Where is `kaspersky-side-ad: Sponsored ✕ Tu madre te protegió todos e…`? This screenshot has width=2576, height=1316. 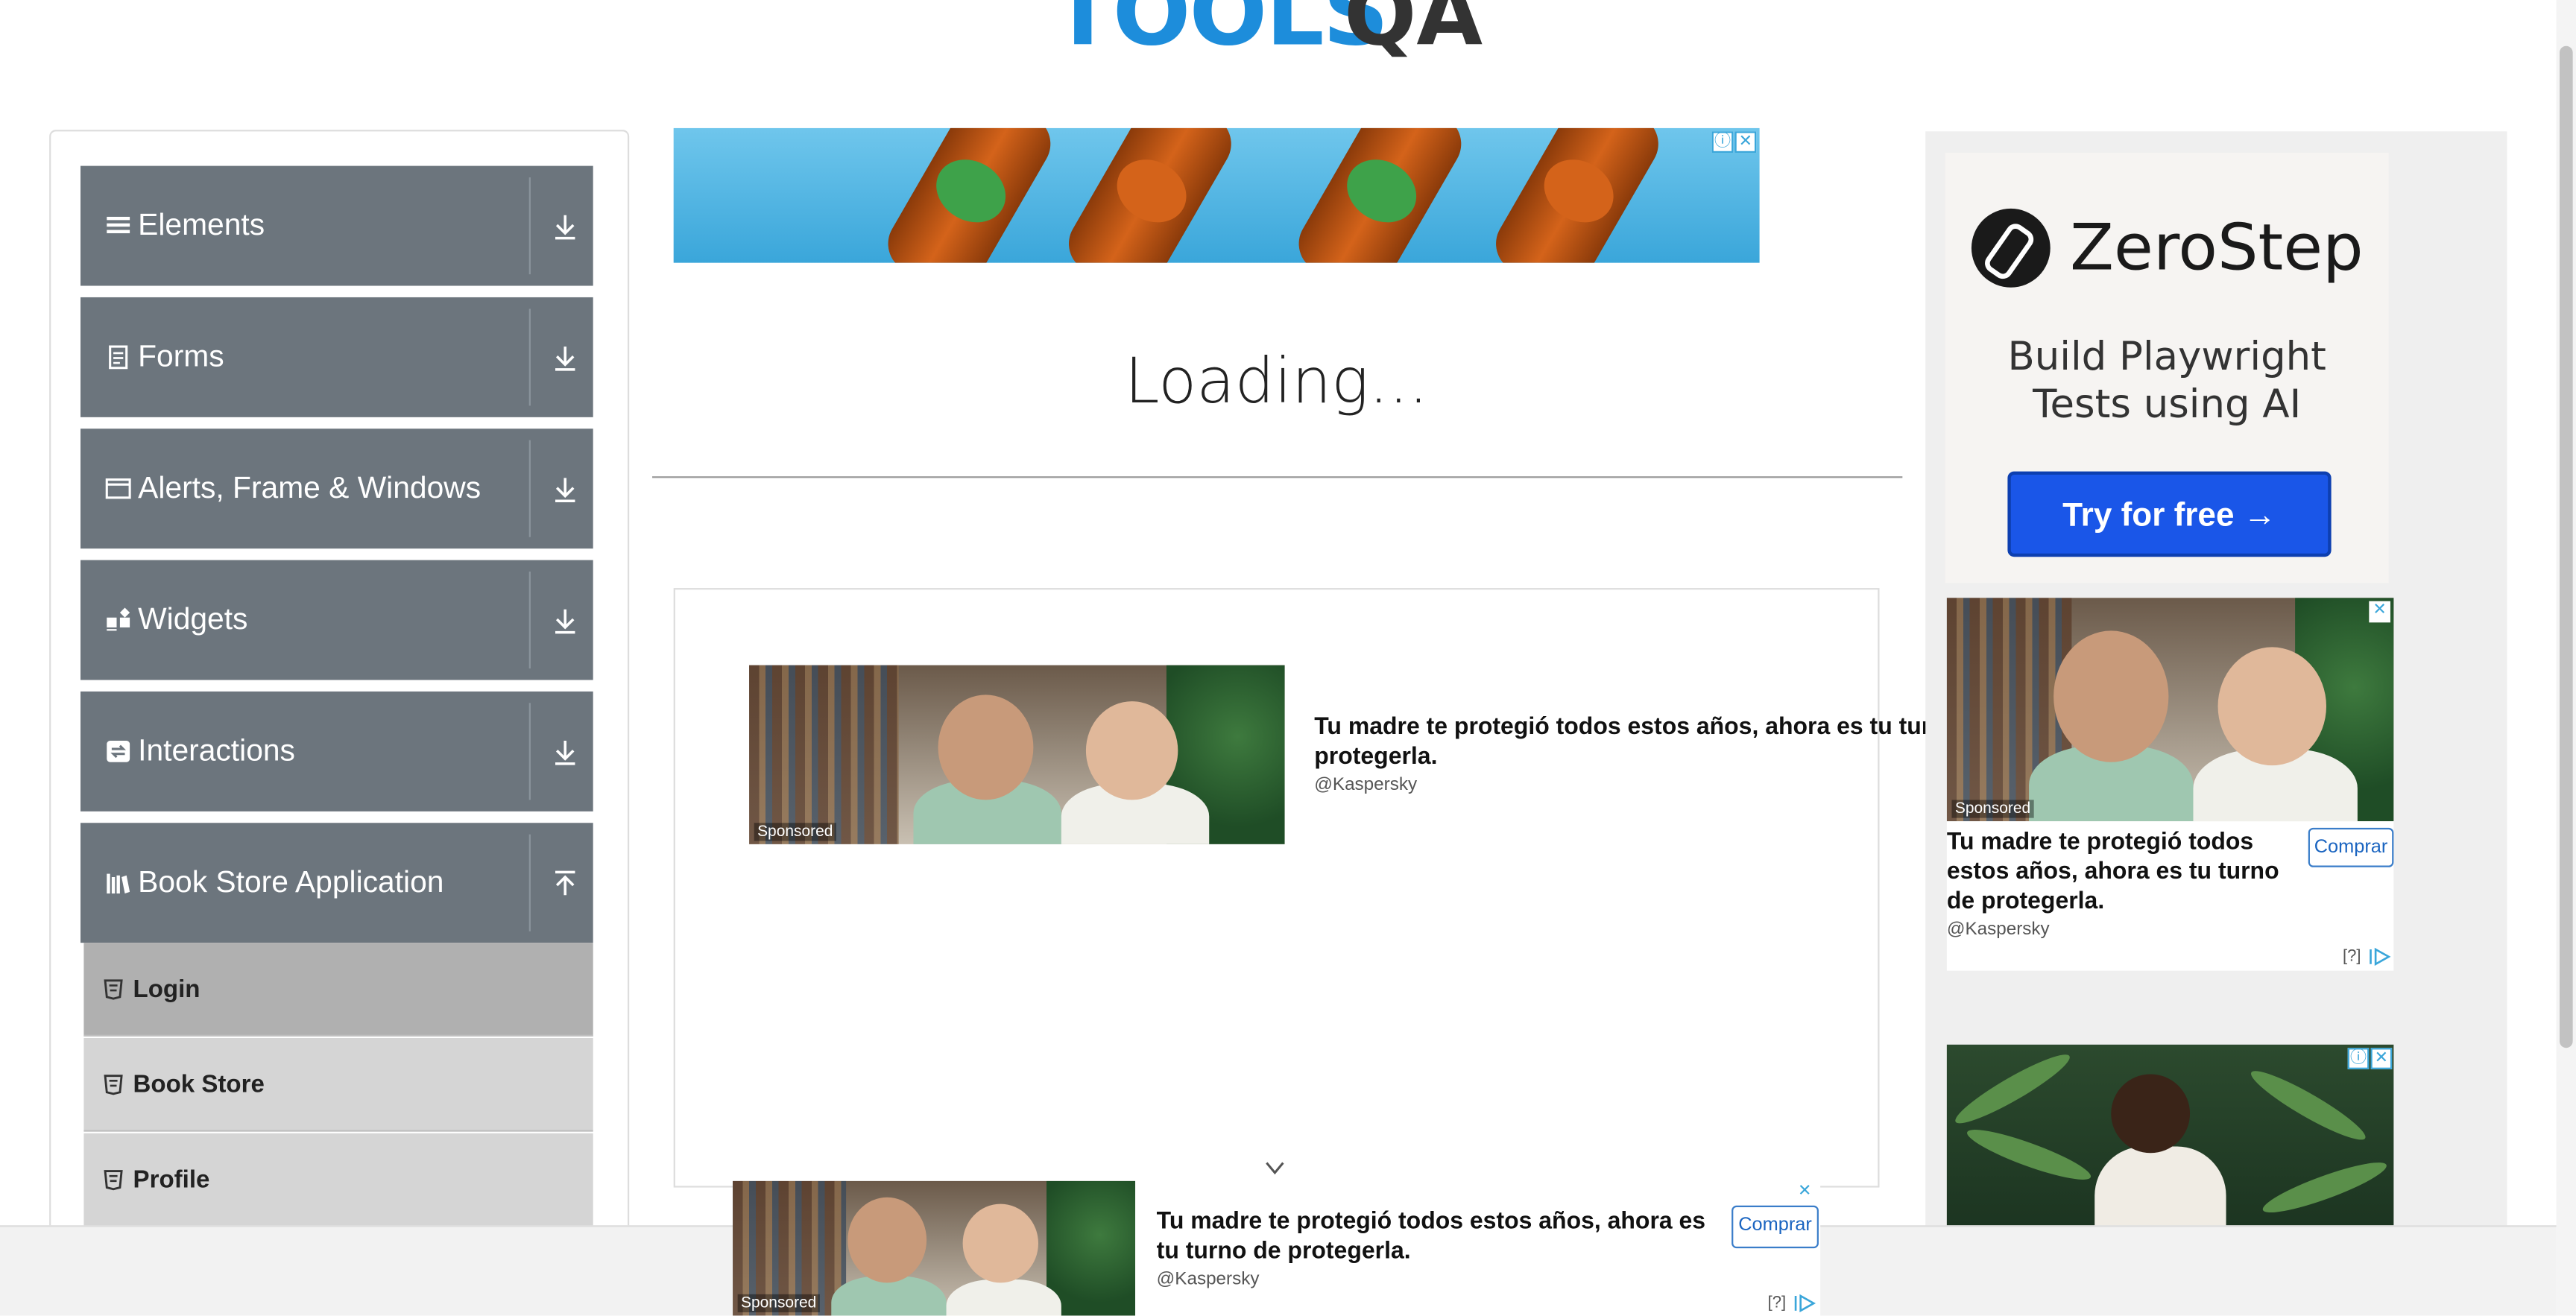 kaspersky-side-ad: Sponsored ✕ Tu madre te protegió todos e… is located at coordinates (2170, 785).